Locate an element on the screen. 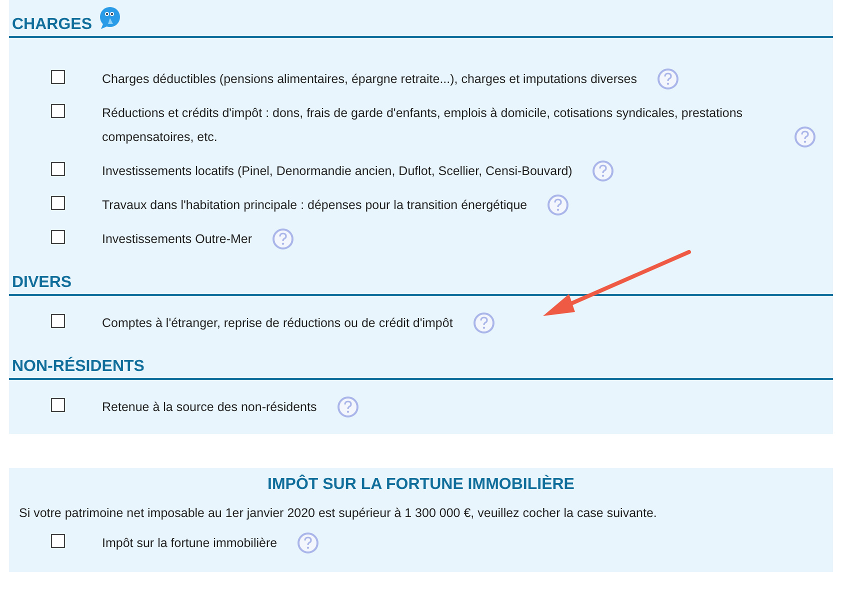 This screenshot has height=593, width=842. section-heading: CHARGES is located at coordinates (52, 25).